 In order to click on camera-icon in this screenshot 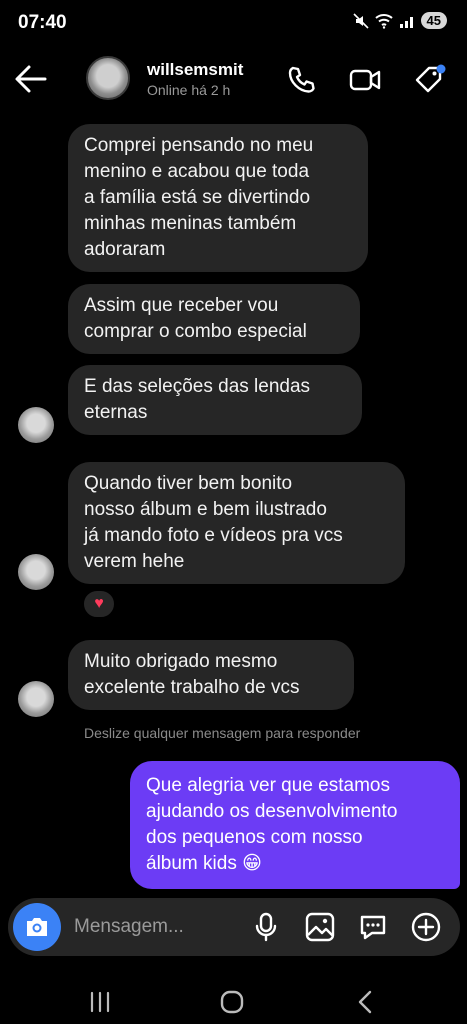, I will do `click(37, 927)`.